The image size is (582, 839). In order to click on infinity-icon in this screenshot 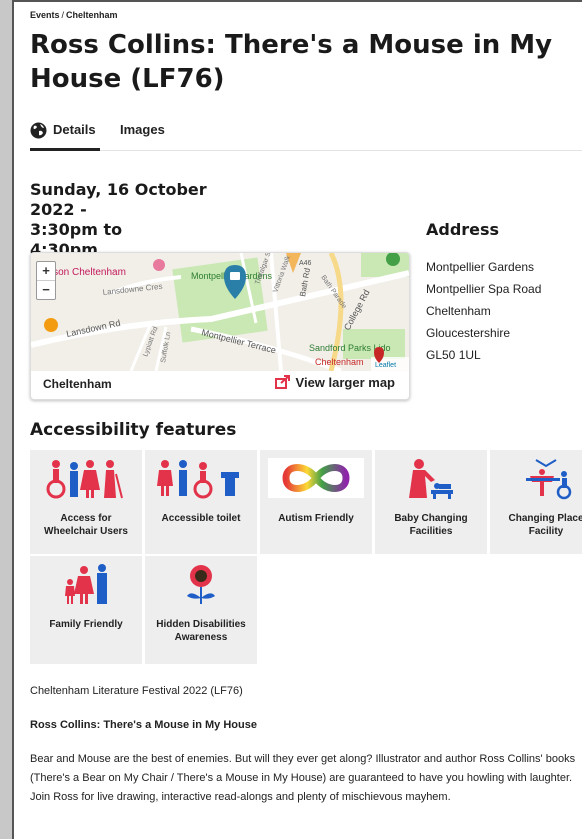, I will do `click(316, 478)`.